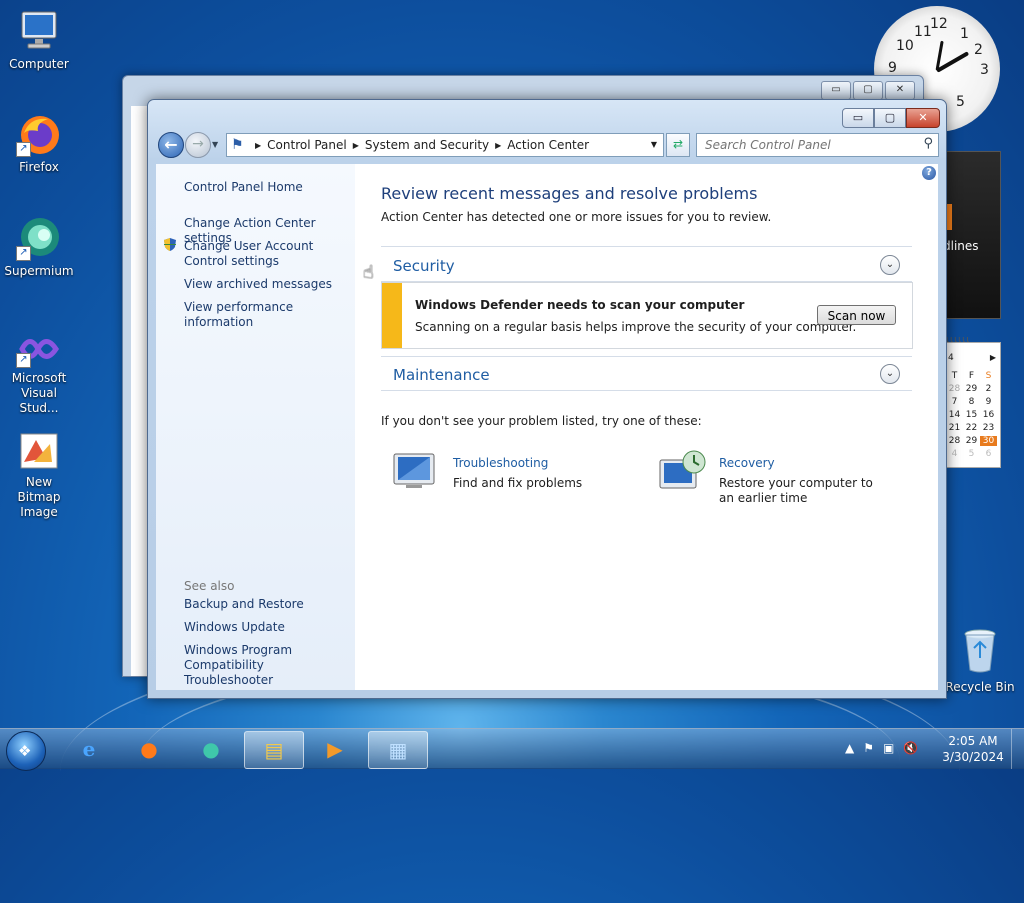  Describe the element at coordinates (923, 118) in the screenshot. I see `close-button: ✕` at that location.